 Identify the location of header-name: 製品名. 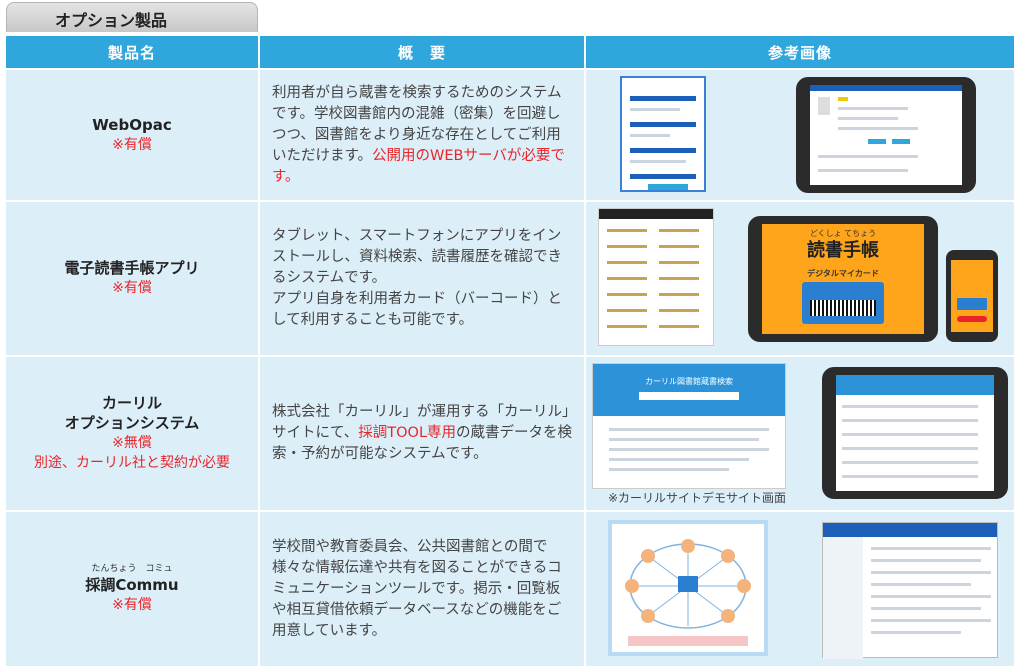
(132, 52).